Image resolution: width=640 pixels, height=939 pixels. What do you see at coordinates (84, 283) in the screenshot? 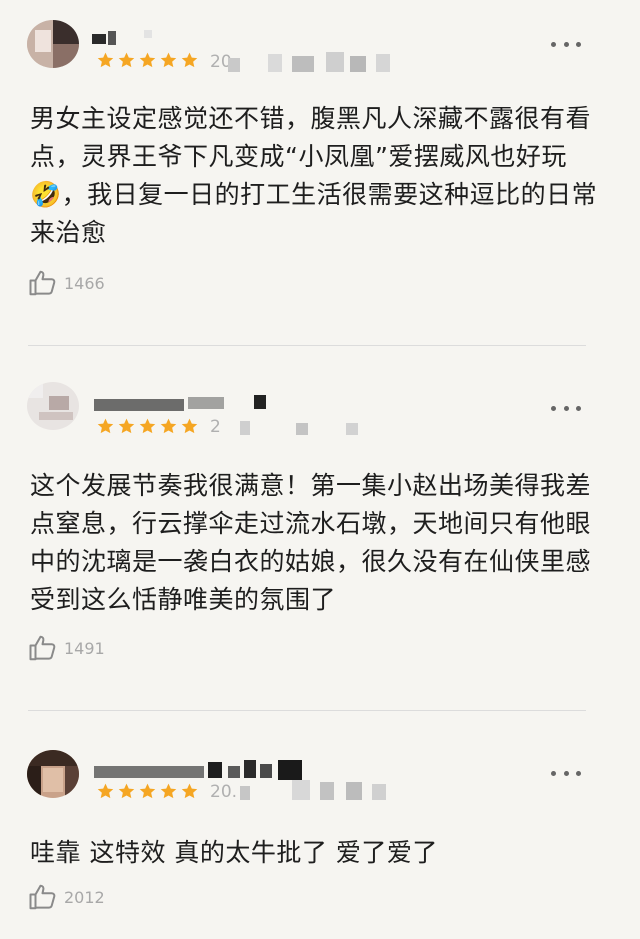
I see `like-count: 1466` at bounding box center [84, 283].